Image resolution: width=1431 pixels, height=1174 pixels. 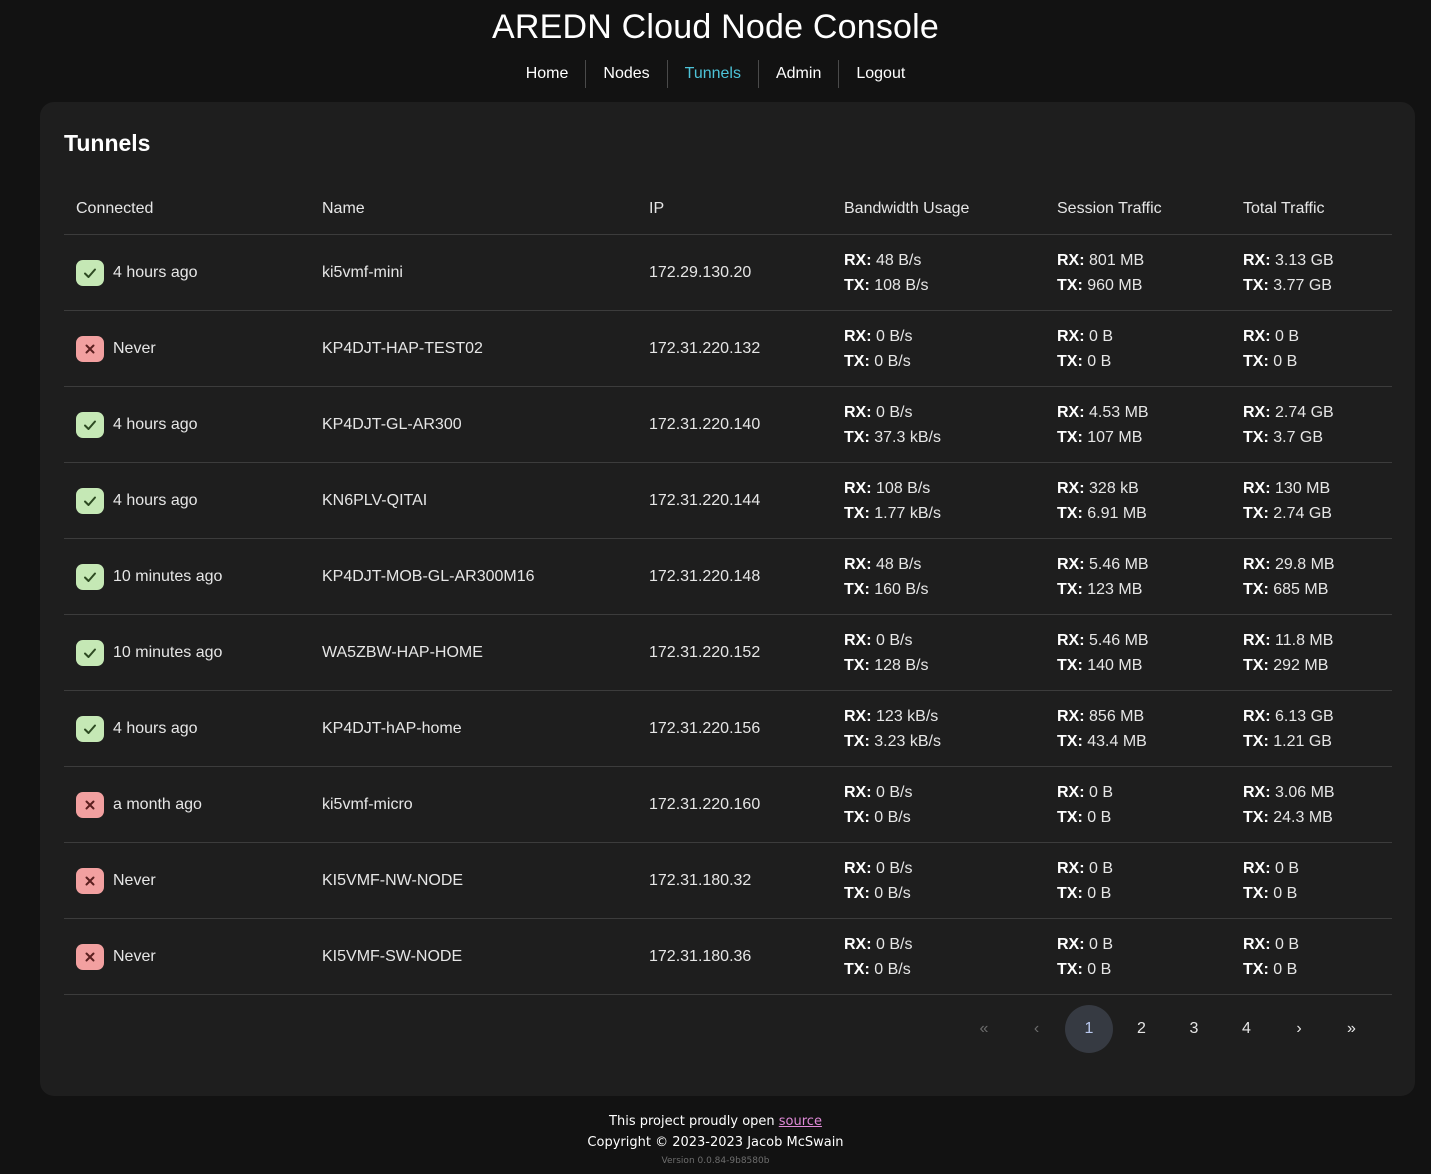 I want to click on bandwidth-tx: TX: 1.77 kB/s, so click(x=938, y=513).